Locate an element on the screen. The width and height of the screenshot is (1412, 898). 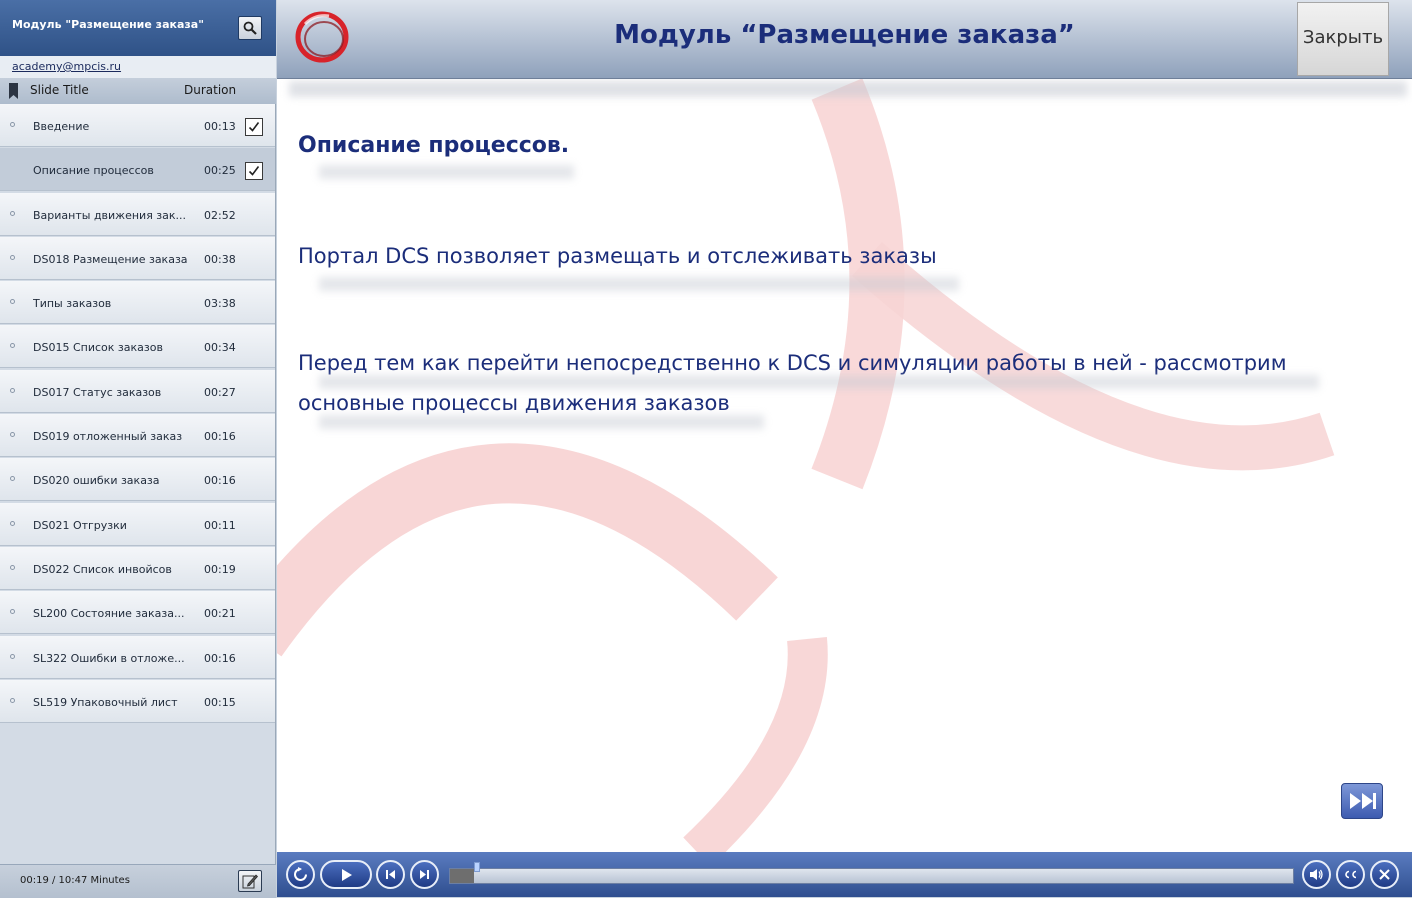
search-button is located at coordinates (250, 28).